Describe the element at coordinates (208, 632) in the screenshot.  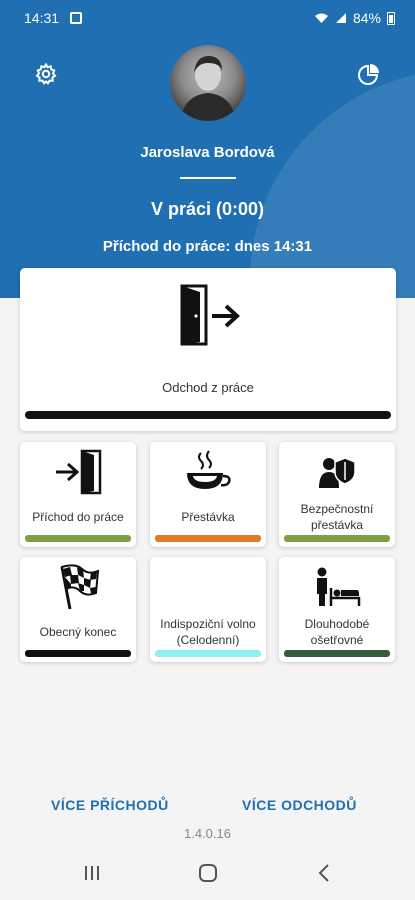
I see `tile-label: Indispoziční volno (Celodenní)` at that location.